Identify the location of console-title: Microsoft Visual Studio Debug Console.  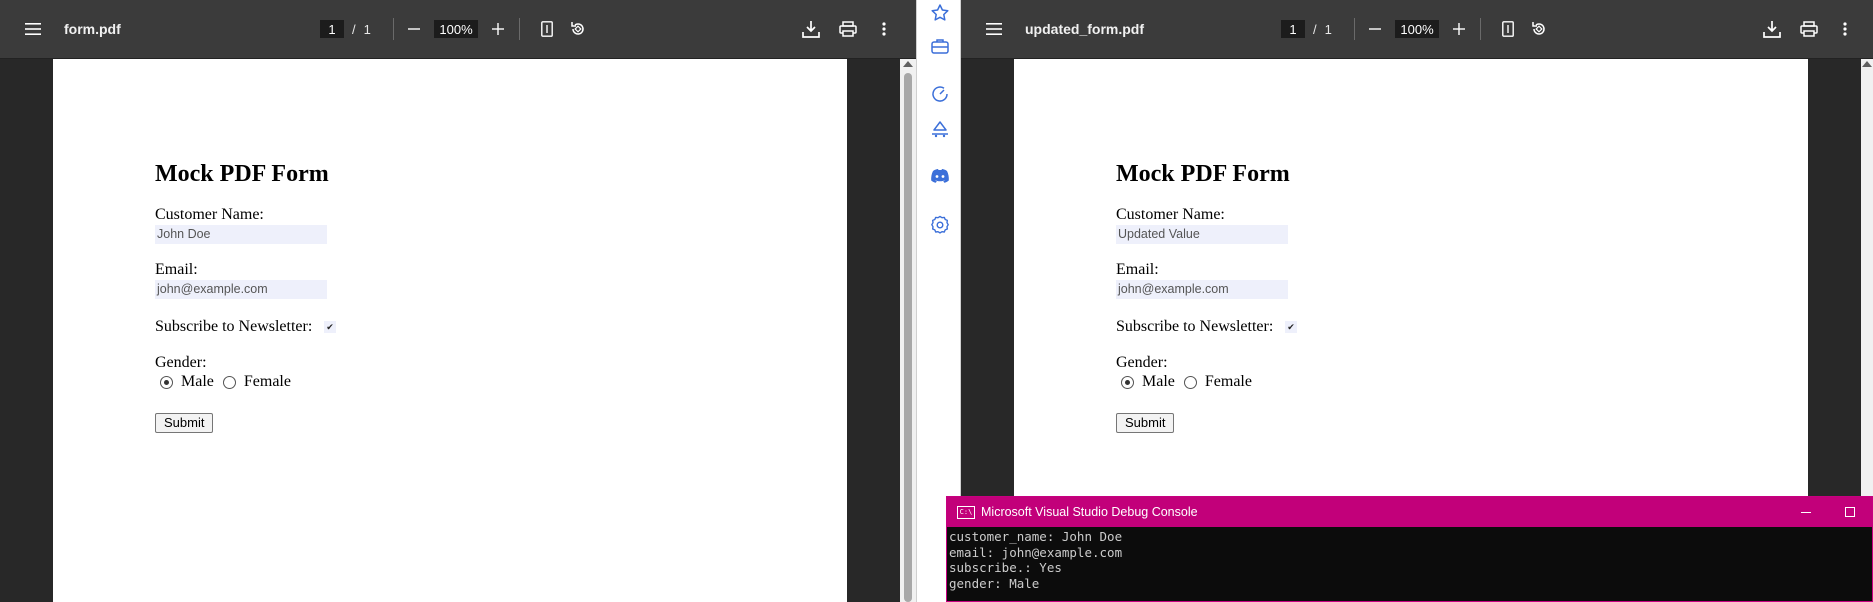
(1089, 512).